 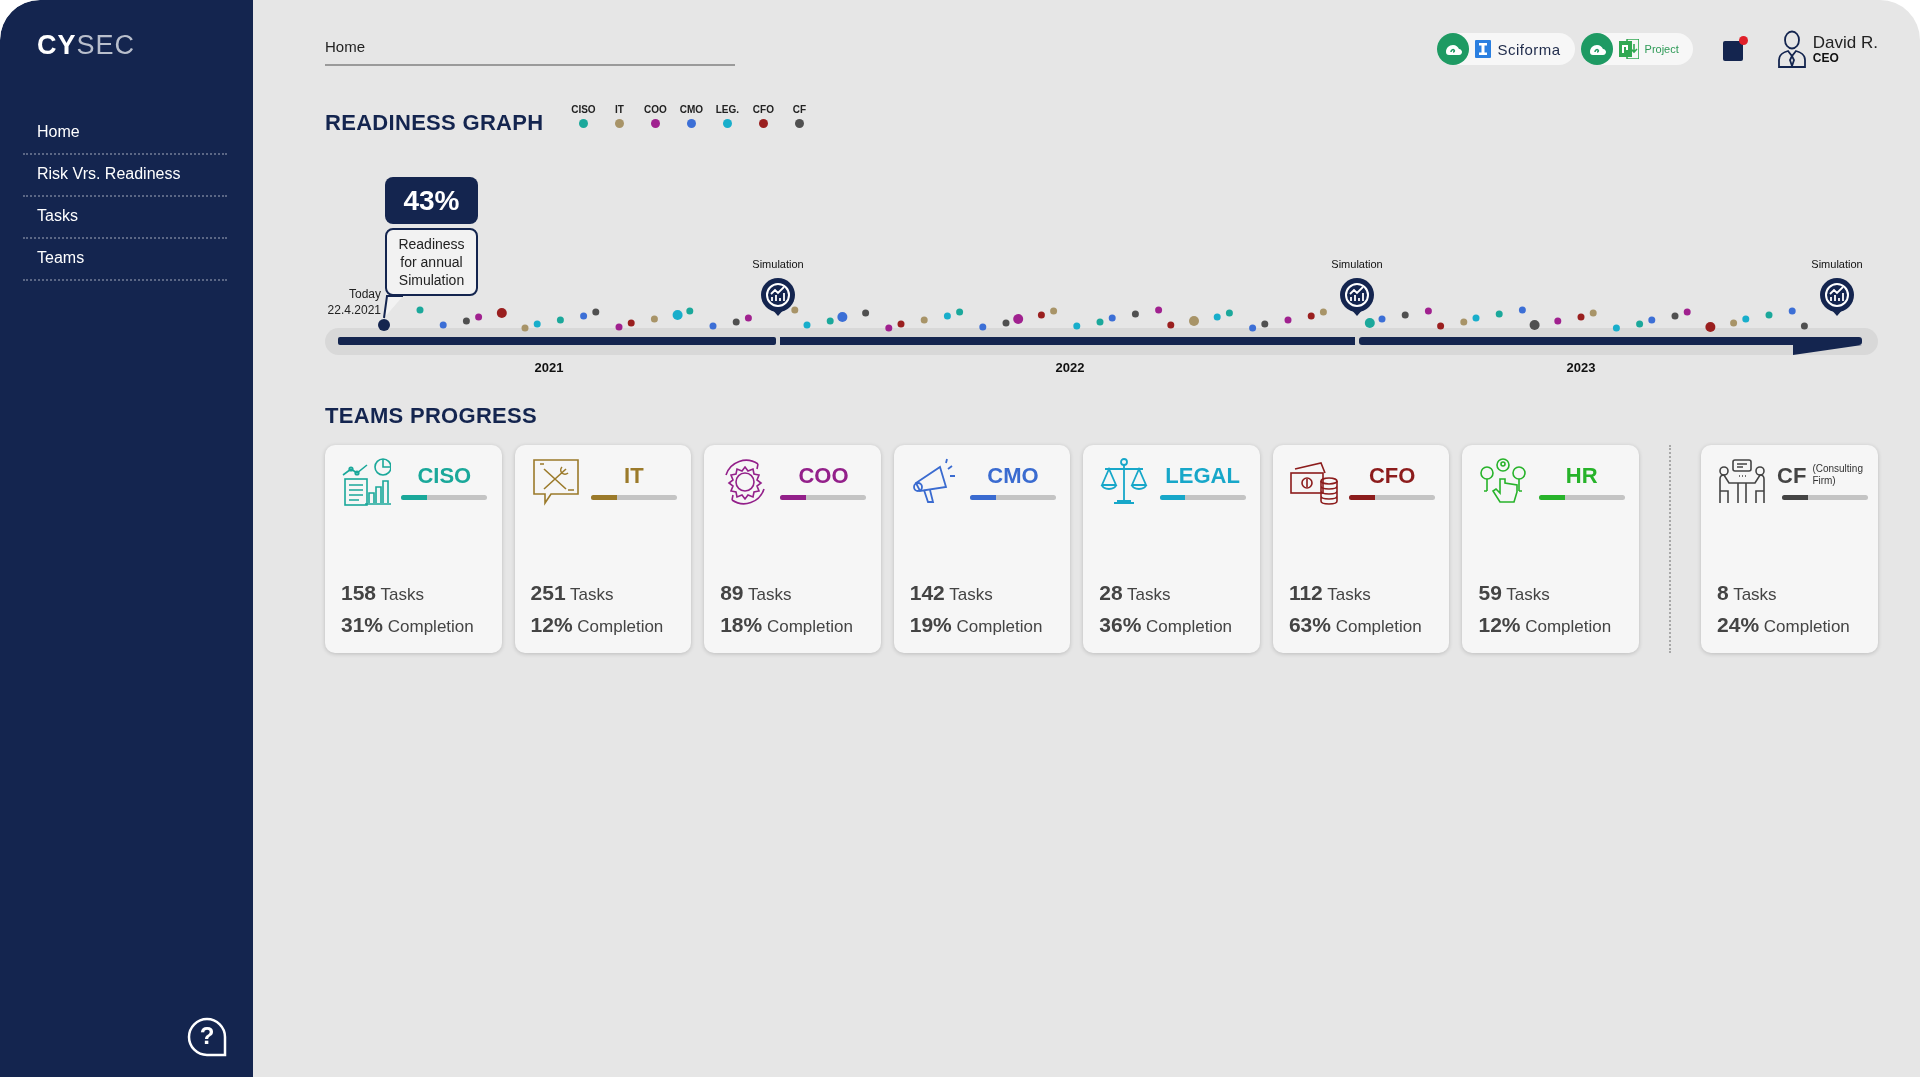 I want to click on logo: CYSEC, so click(x=86, y=45).